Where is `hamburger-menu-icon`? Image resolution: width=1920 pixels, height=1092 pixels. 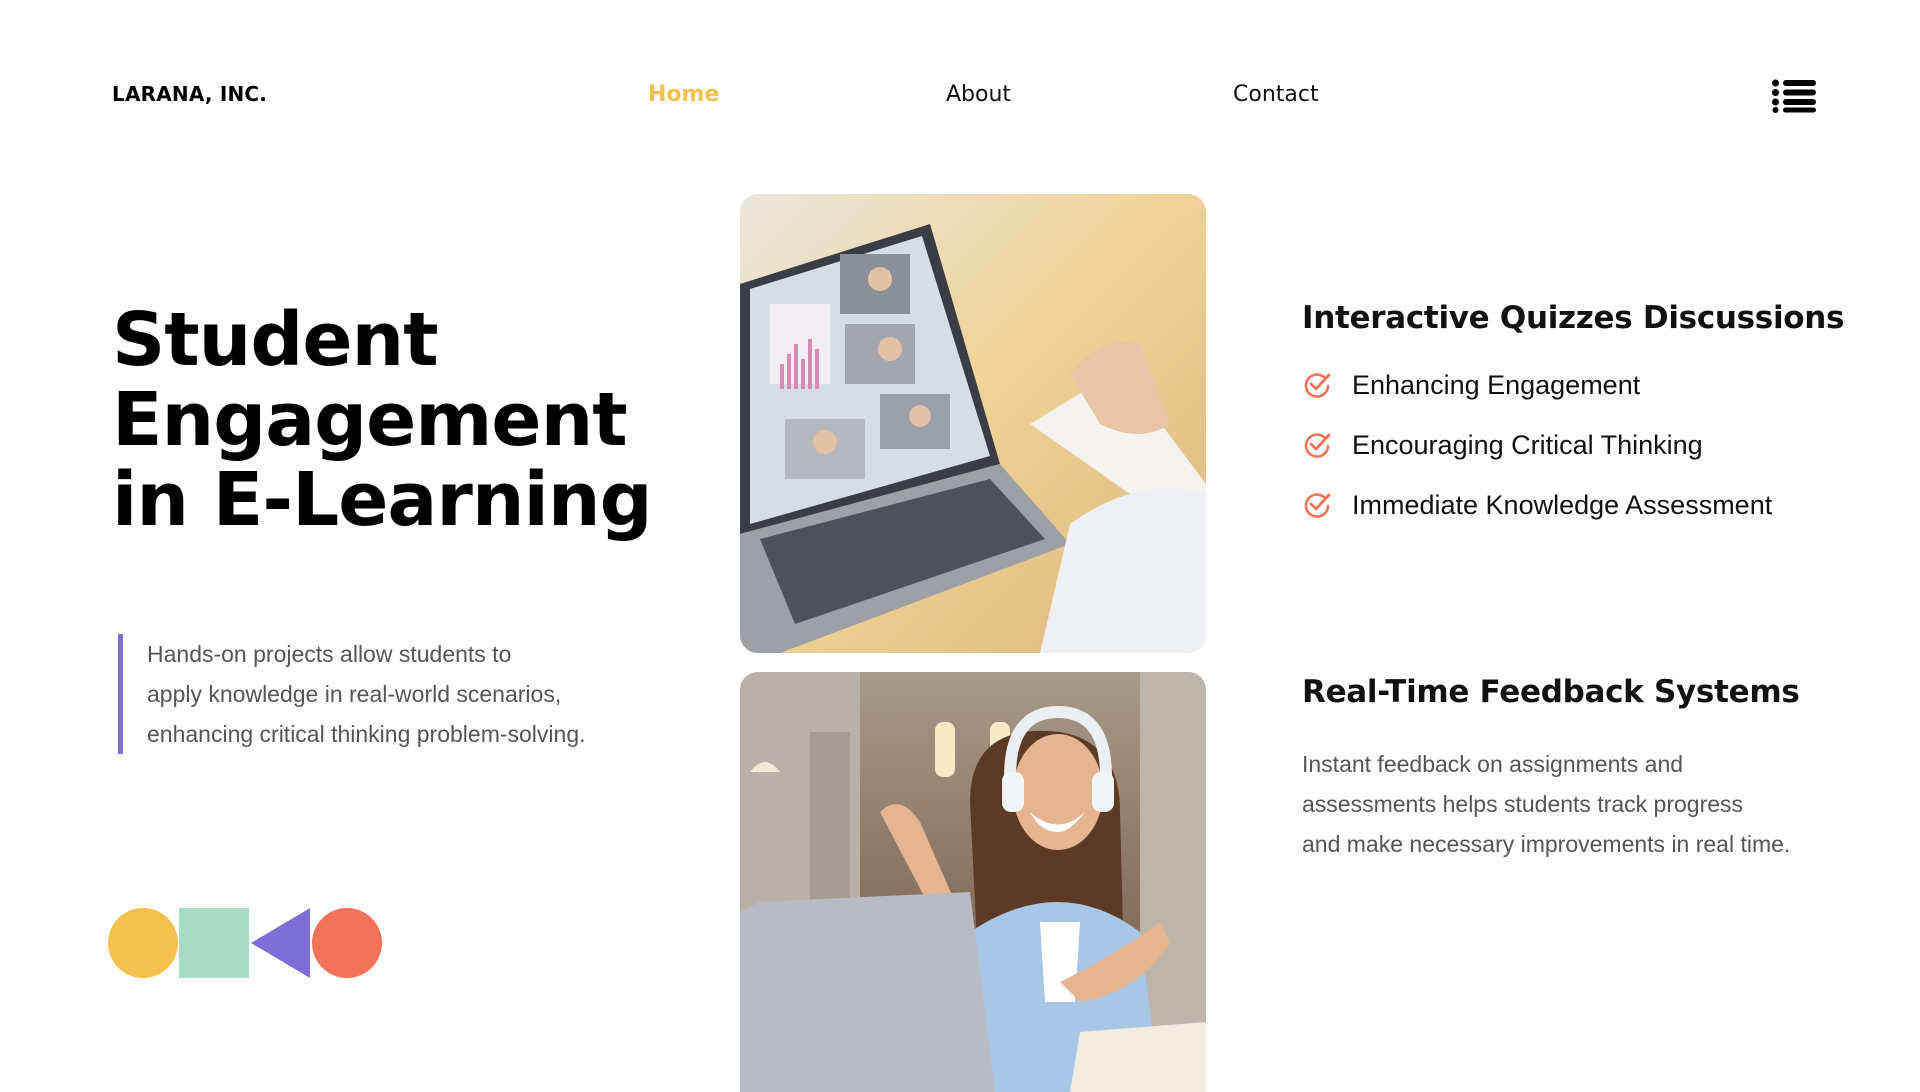
hamburger-menu-icon is located at coordinates (1794, 96).